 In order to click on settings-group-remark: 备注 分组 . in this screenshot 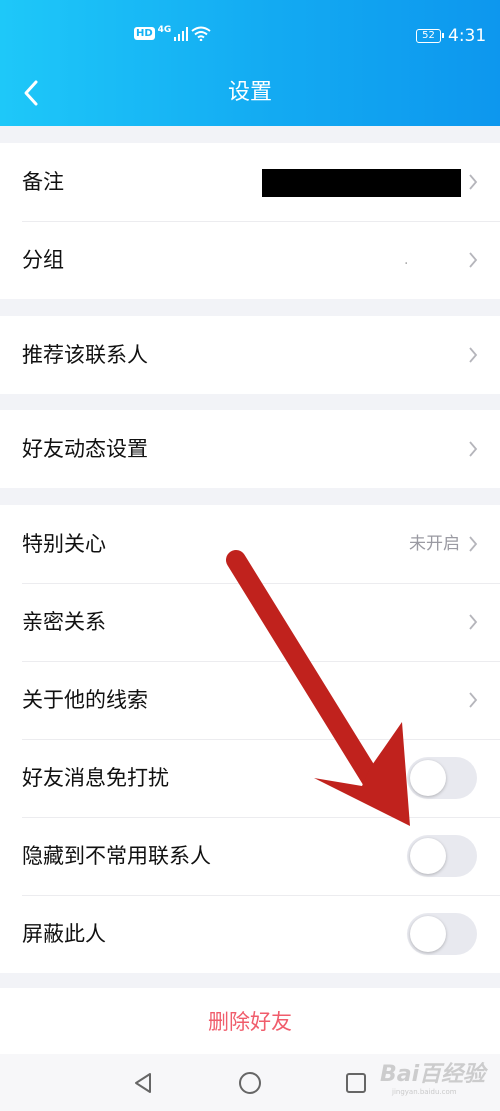, I will do `click(250, 221)`.